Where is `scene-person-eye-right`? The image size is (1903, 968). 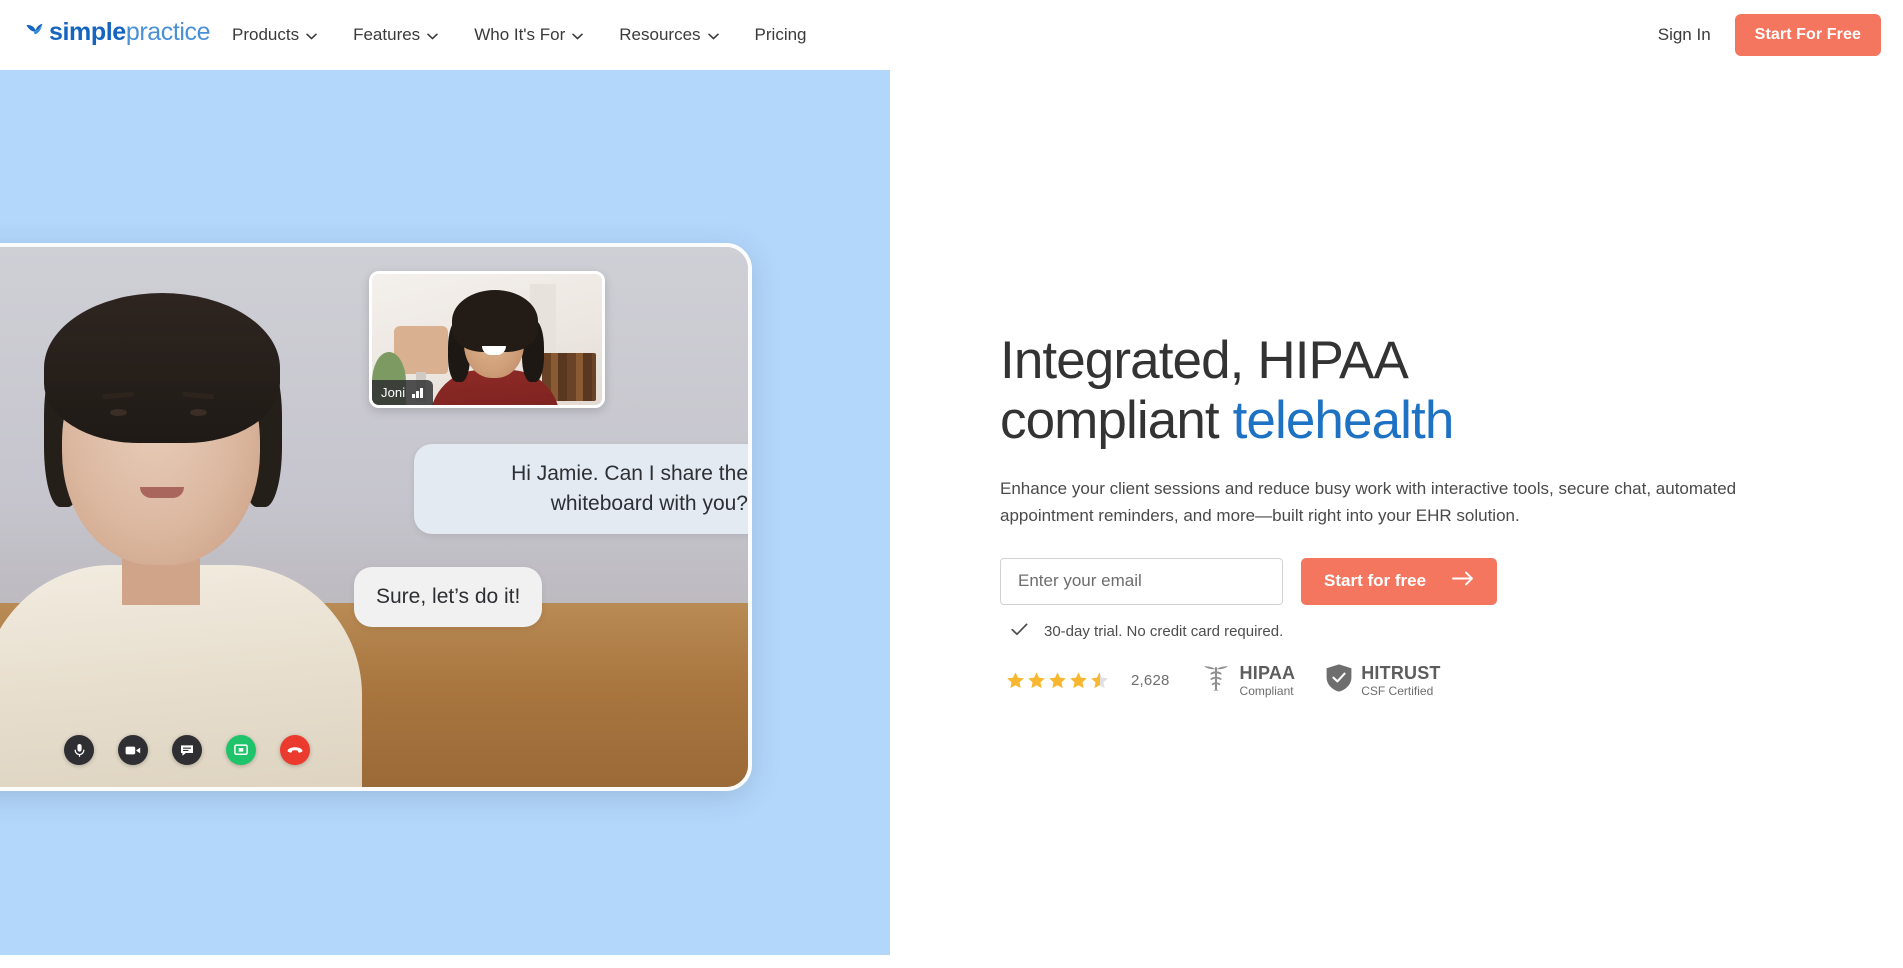 scene-person-eye-right is located at coordinates (198, 412).